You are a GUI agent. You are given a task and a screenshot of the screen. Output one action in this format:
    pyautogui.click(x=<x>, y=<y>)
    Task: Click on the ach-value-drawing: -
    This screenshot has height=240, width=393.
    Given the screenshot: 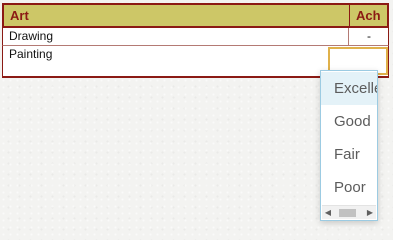 What is the action you would take?
    pyautogui.click(x=369, y=36)
    